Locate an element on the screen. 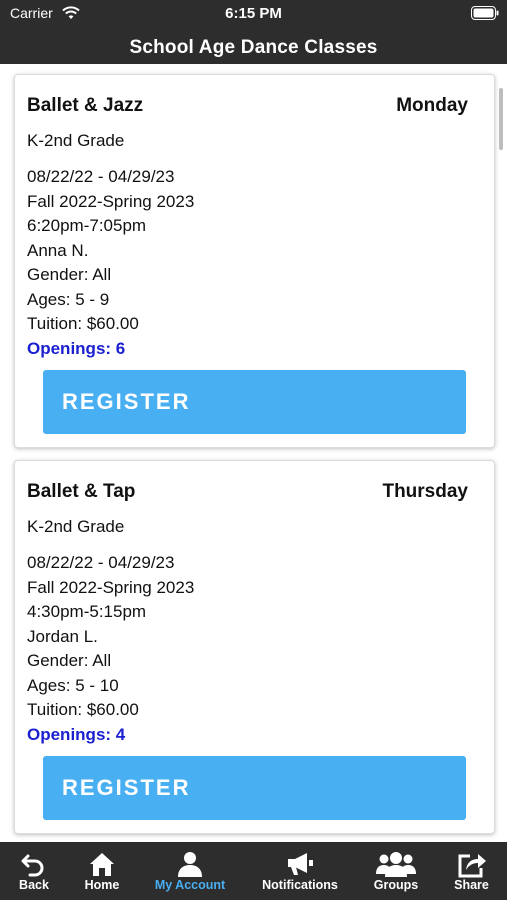  top-bar: Carrier 6:15 PM School Age Dance Classes is located at coordinates (253, 32).